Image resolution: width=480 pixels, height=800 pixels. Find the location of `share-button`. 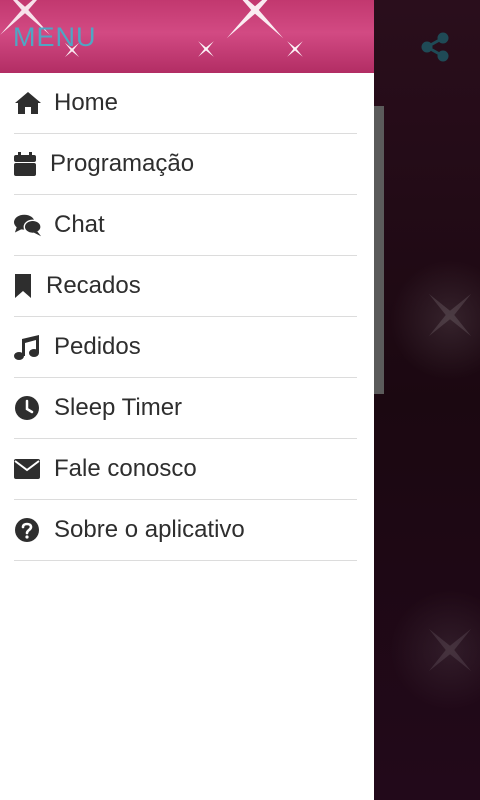

share-button is located at coordinates (435, 47).